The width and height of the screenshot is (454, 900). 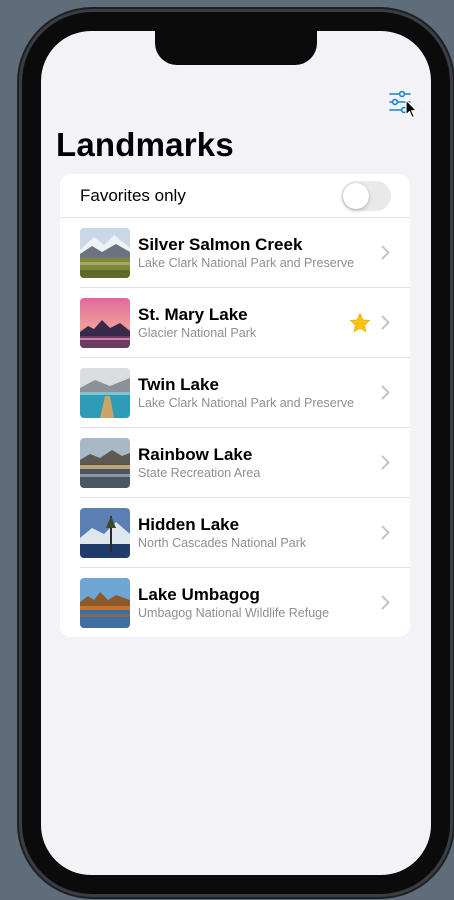 What do you see at coordinates (452, 286) in the screenshot?
I see `power-button` at bounding box center [452, 286].